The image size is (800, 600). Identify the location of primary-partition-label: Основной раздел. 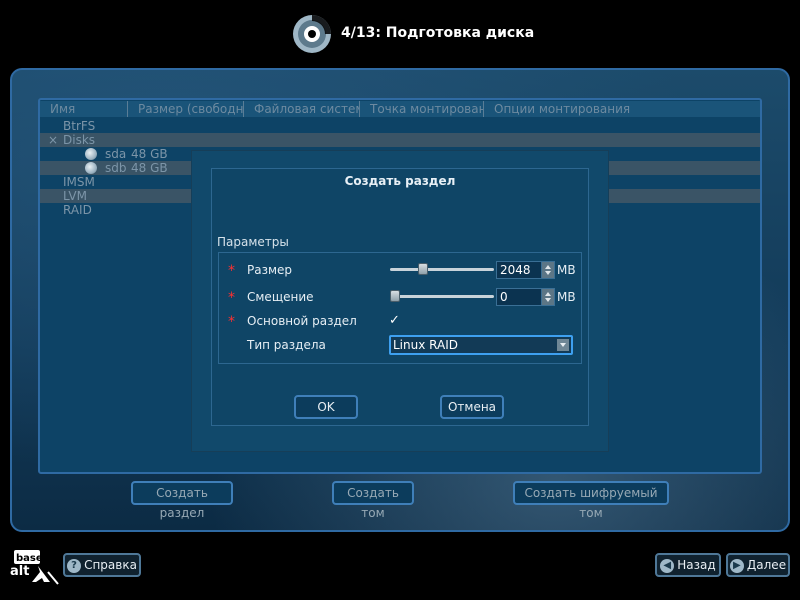
(302, 321).